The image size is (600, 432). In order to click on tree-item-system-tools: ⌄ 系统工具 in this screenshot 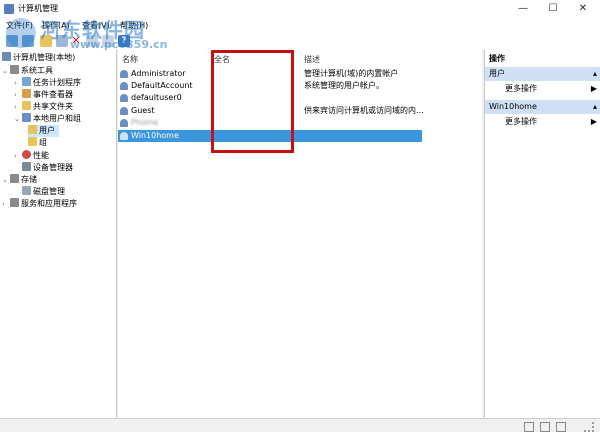, I will do `click(27, 71)`.